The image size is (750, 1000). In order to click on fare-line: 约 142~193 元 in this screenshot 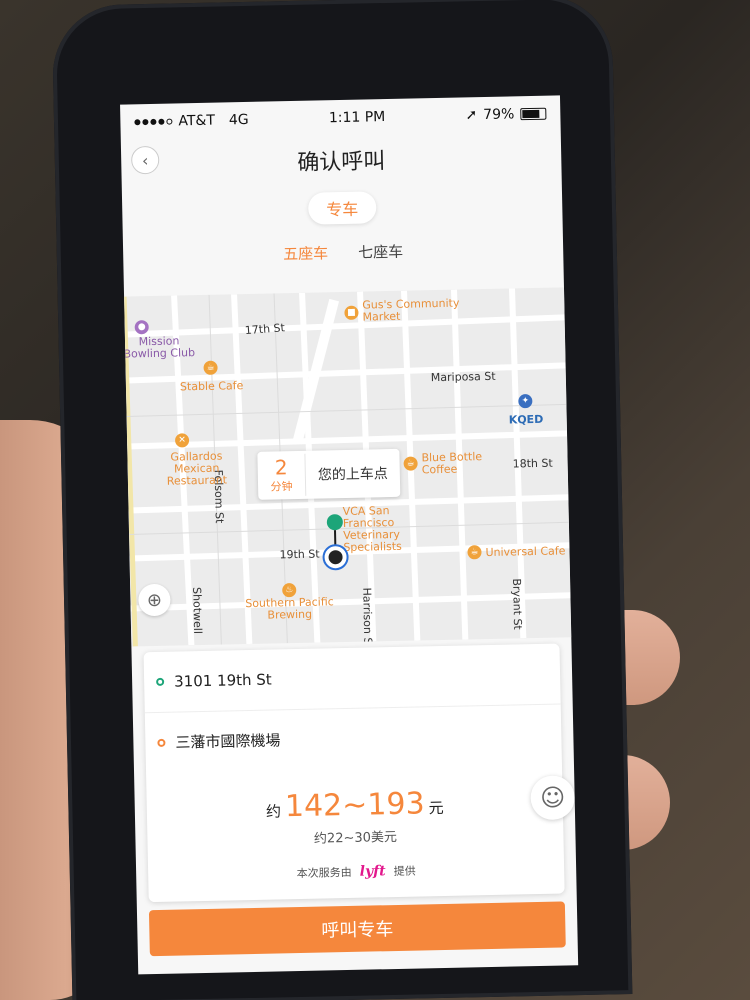, I will do `click(354, 805)`.